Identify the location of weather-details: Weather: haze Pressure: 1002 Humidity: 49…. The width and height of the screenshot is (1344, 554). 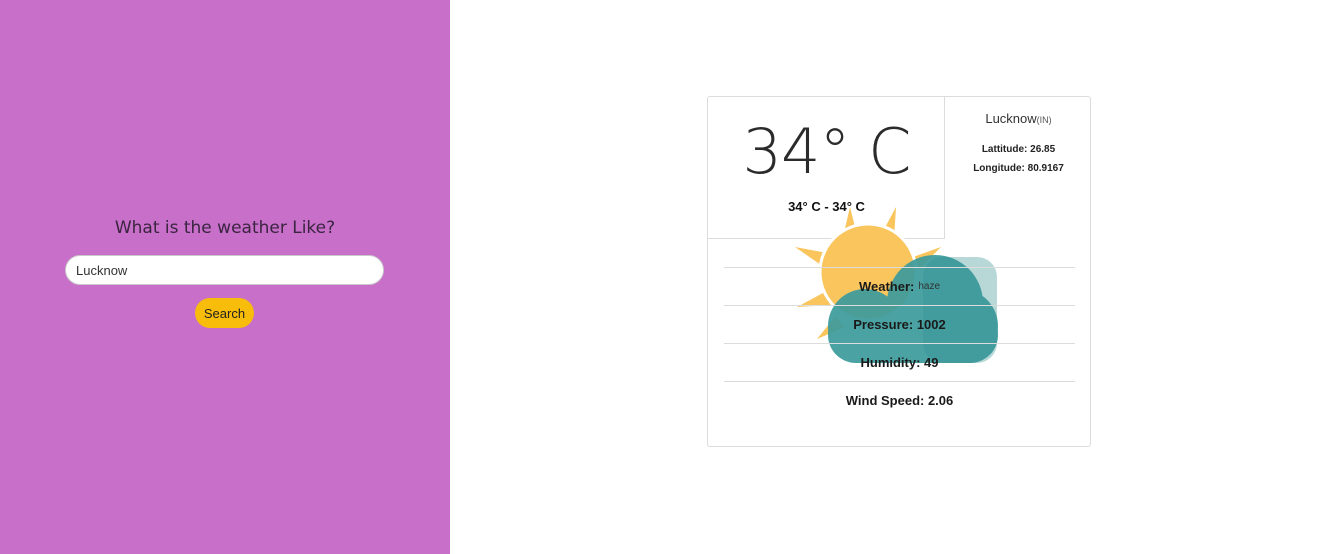
(899, 343).